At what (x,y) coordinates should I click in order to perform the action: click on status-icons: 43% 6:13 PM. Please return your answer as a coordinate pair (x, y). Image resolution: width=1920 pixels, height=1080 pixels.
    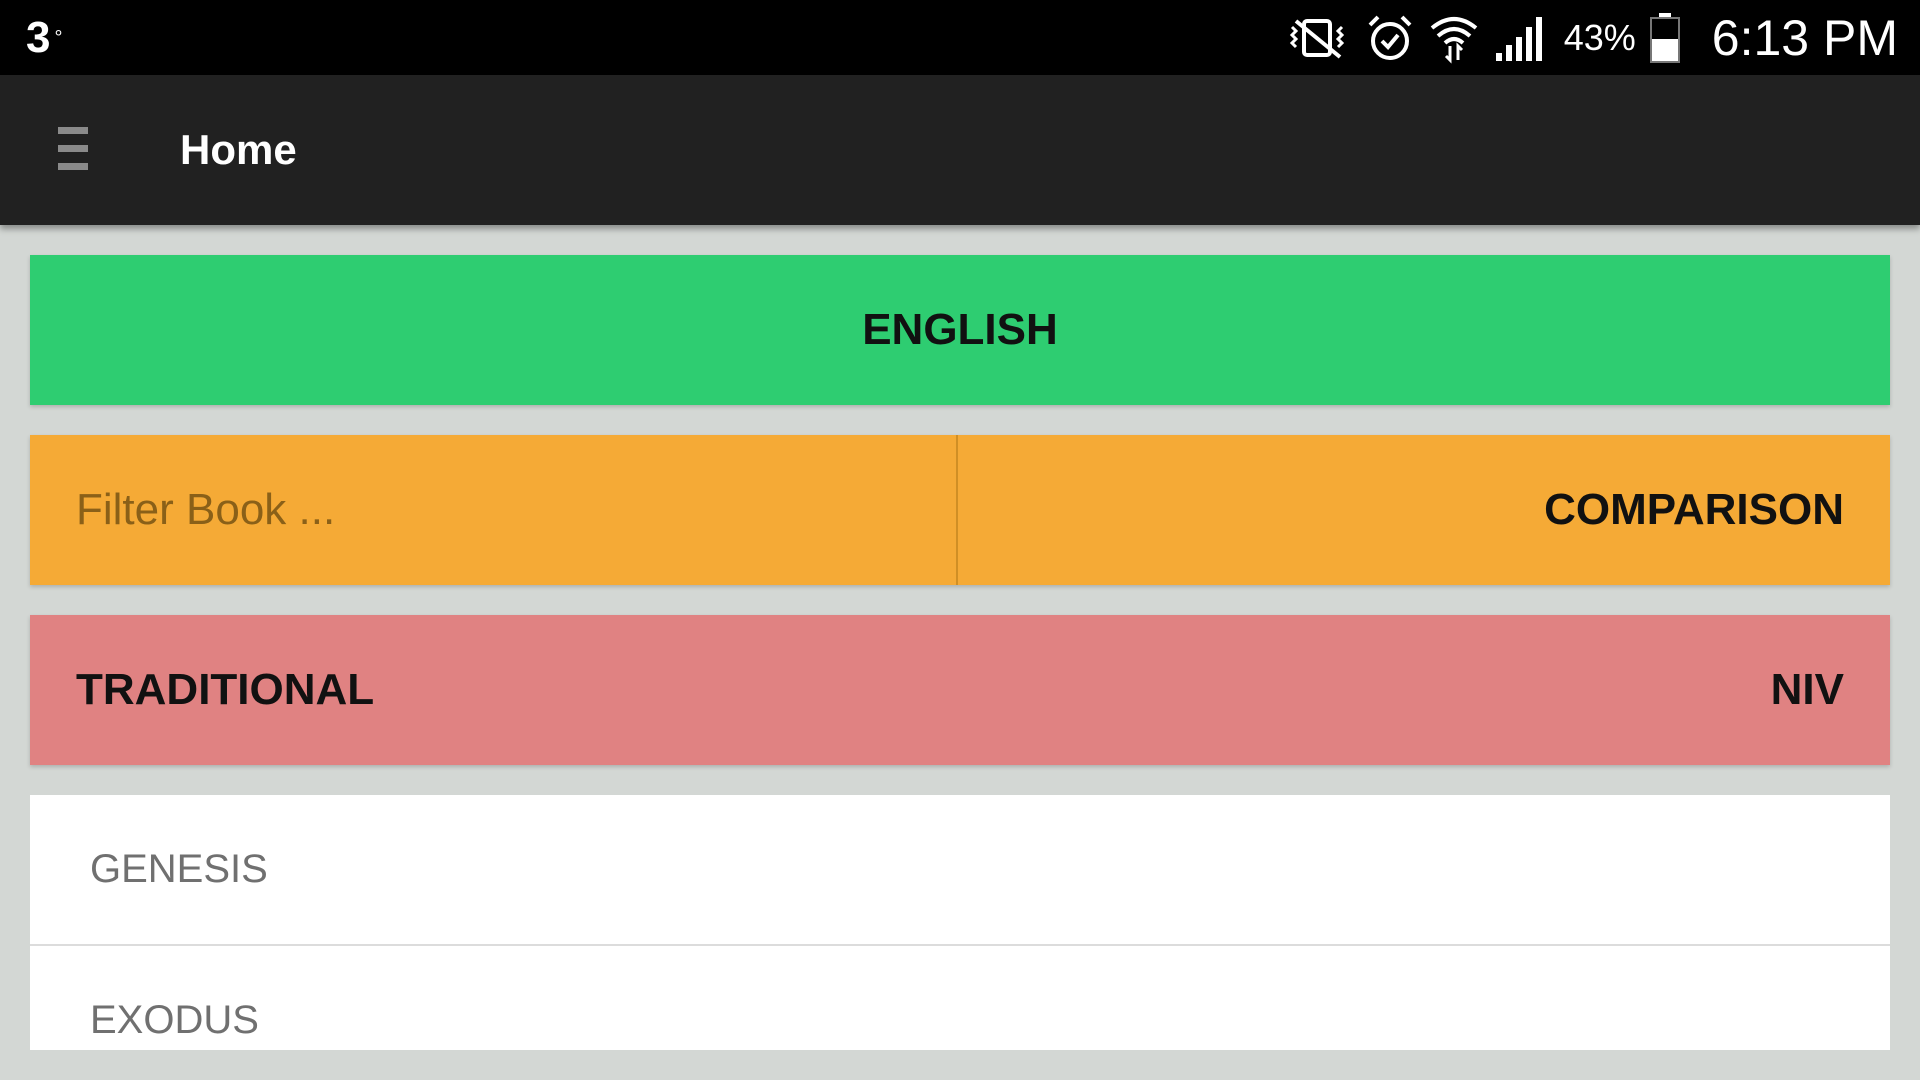
    Looking at the image, I should click on (1590, 37).